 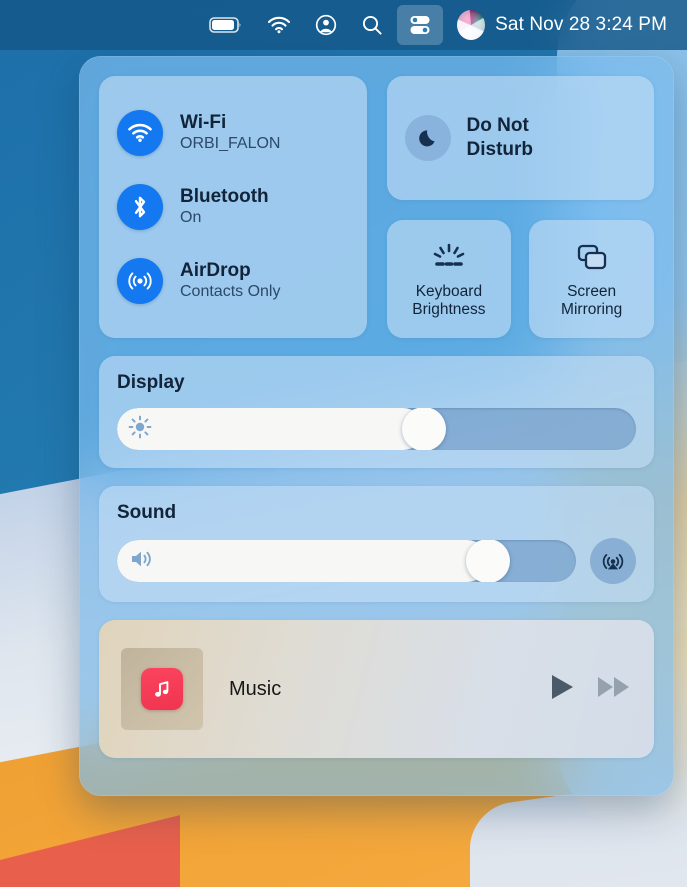 What do you see at coordinates (147, 512) in the screenshot?
I see `sound-title: Sound` at bounding box center [147, 512].